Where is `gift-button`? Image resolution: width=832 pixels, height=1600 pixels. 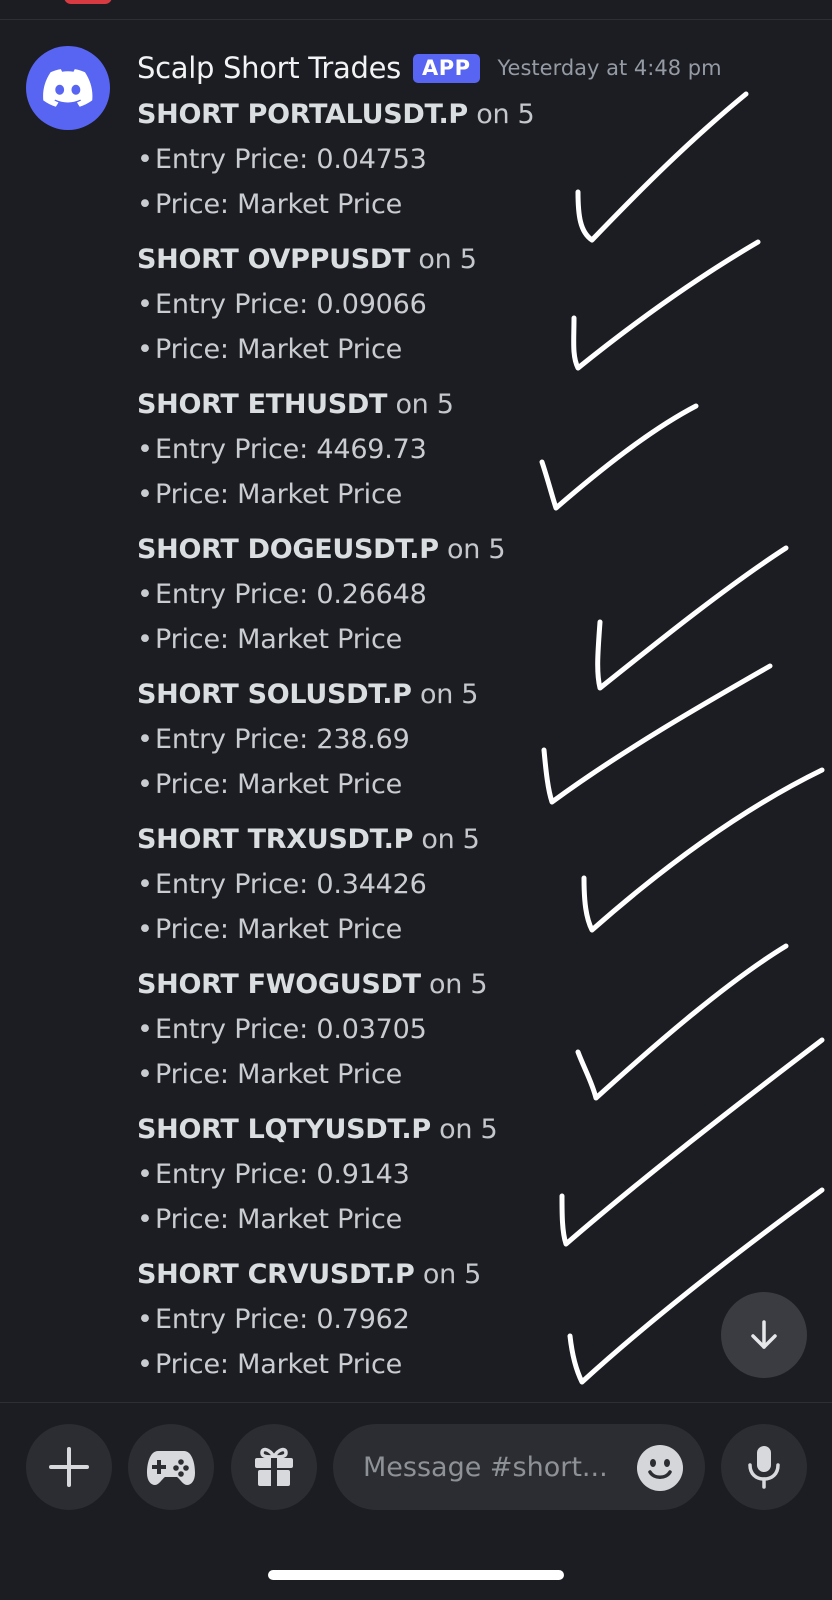
gift-button is located at coordinates (274, 1467).